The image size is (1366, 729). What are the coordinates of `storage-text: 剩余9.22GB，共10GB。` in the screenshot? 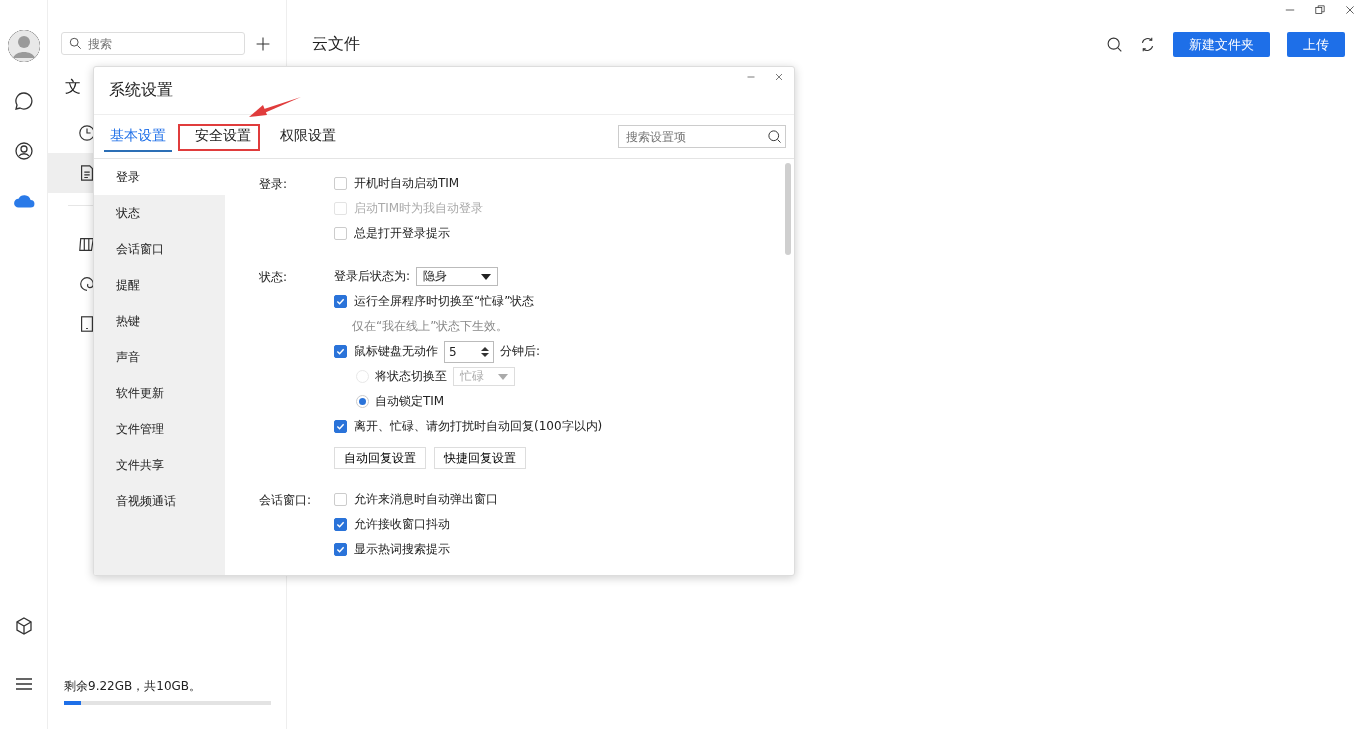 It's located at (133, 686).